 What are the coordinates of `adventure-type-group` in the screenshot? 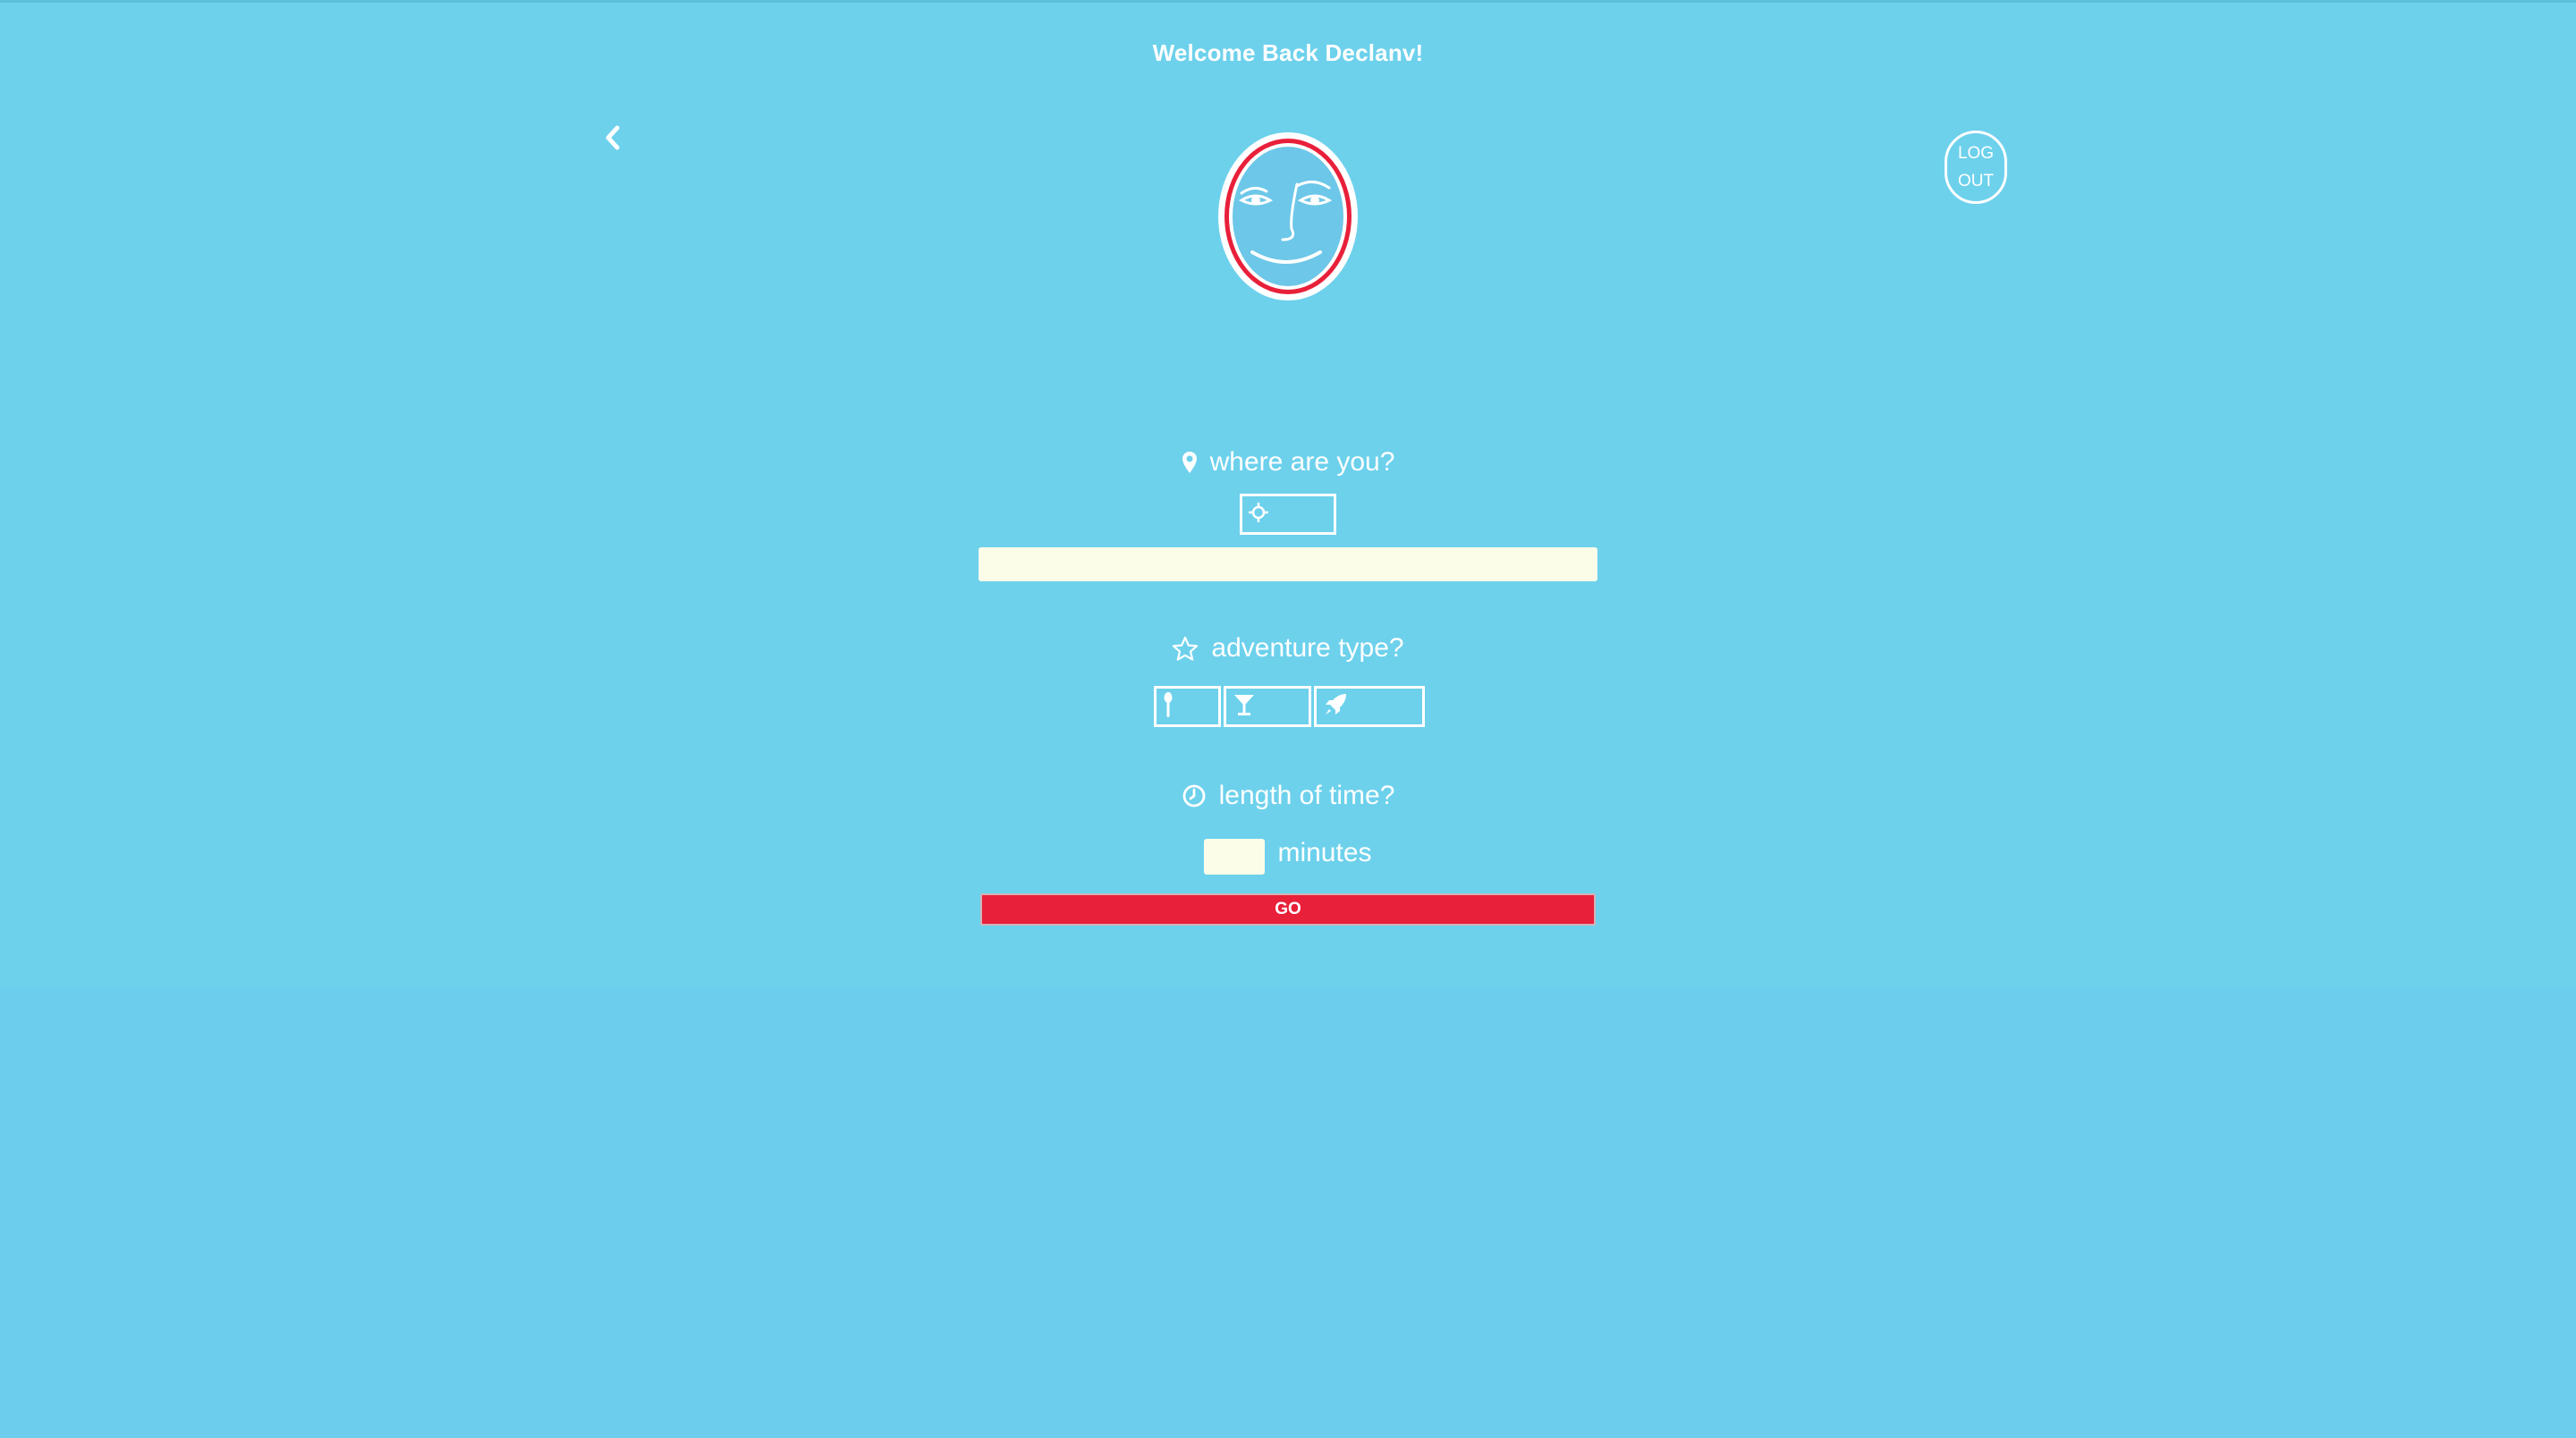 It's located at (1289, 706).